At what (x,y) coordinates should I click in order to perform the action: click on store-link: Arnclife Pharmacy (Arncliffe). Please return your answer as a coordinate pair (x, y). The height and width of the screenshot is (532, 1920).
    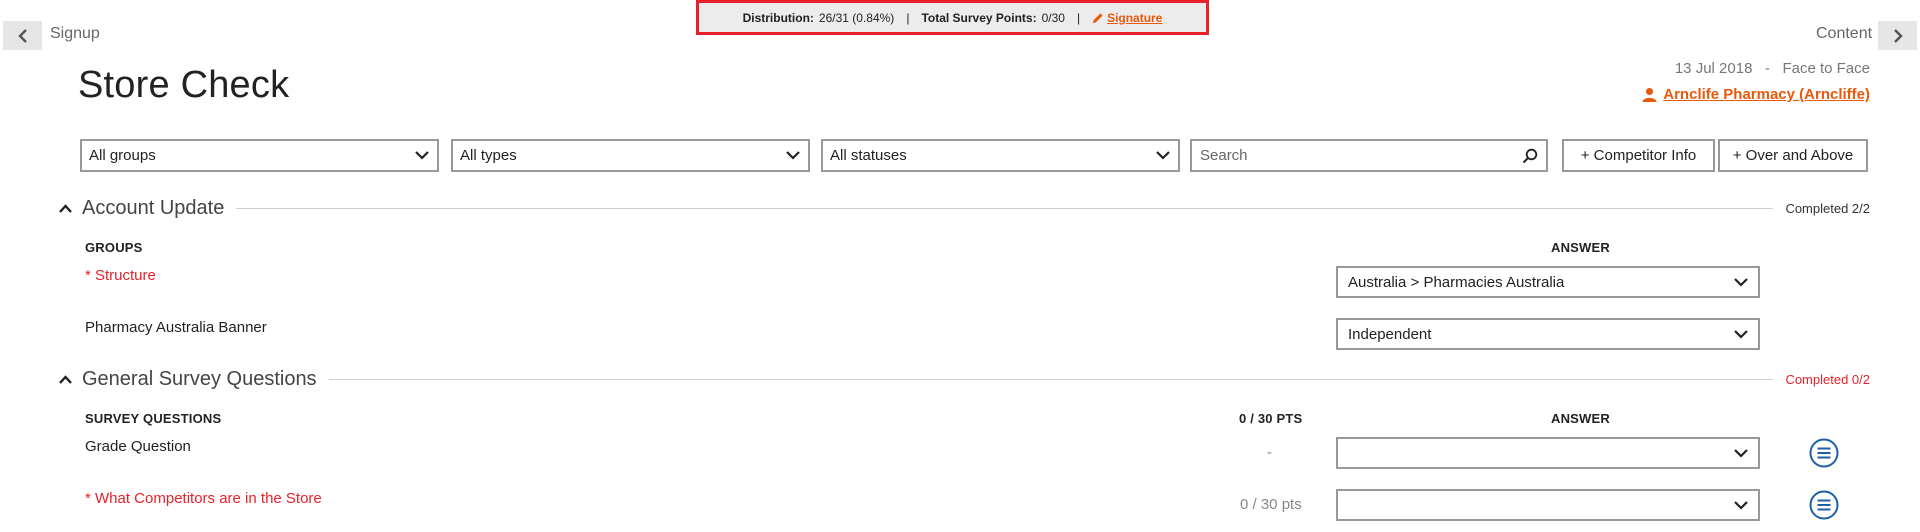
    Looking at the image, I should click on (1756, 94).